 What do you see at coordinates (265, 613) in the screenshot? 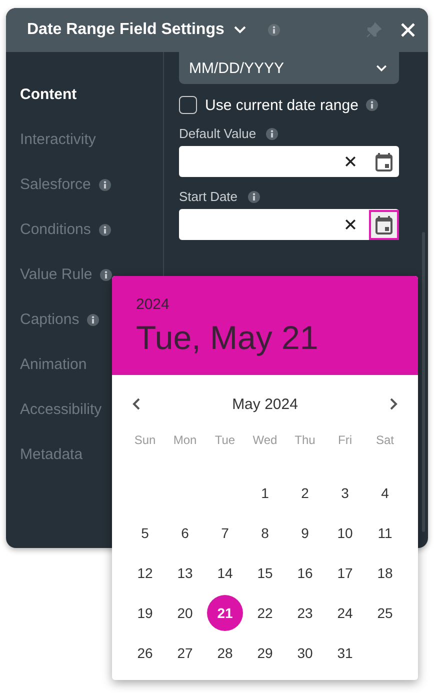
I see `calendar-day: 22` at bounding box center [265, 613].